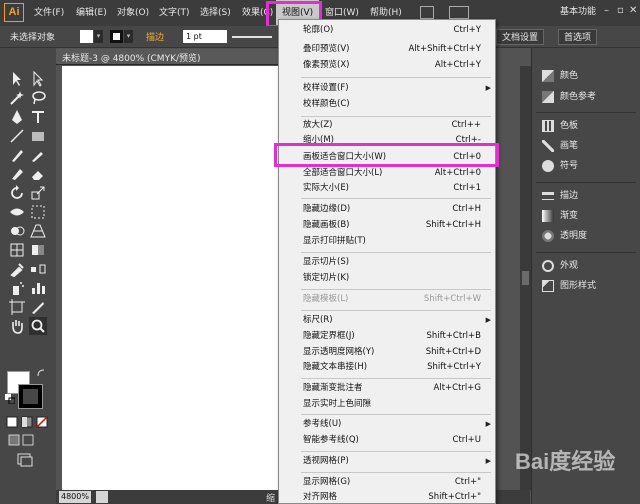 Image resolution: width=640 pixels, height=504 pixels. I want to click on menu-item-hide-edges: 隐藏边缘(D) Ctrl+H, so click(397, 209).